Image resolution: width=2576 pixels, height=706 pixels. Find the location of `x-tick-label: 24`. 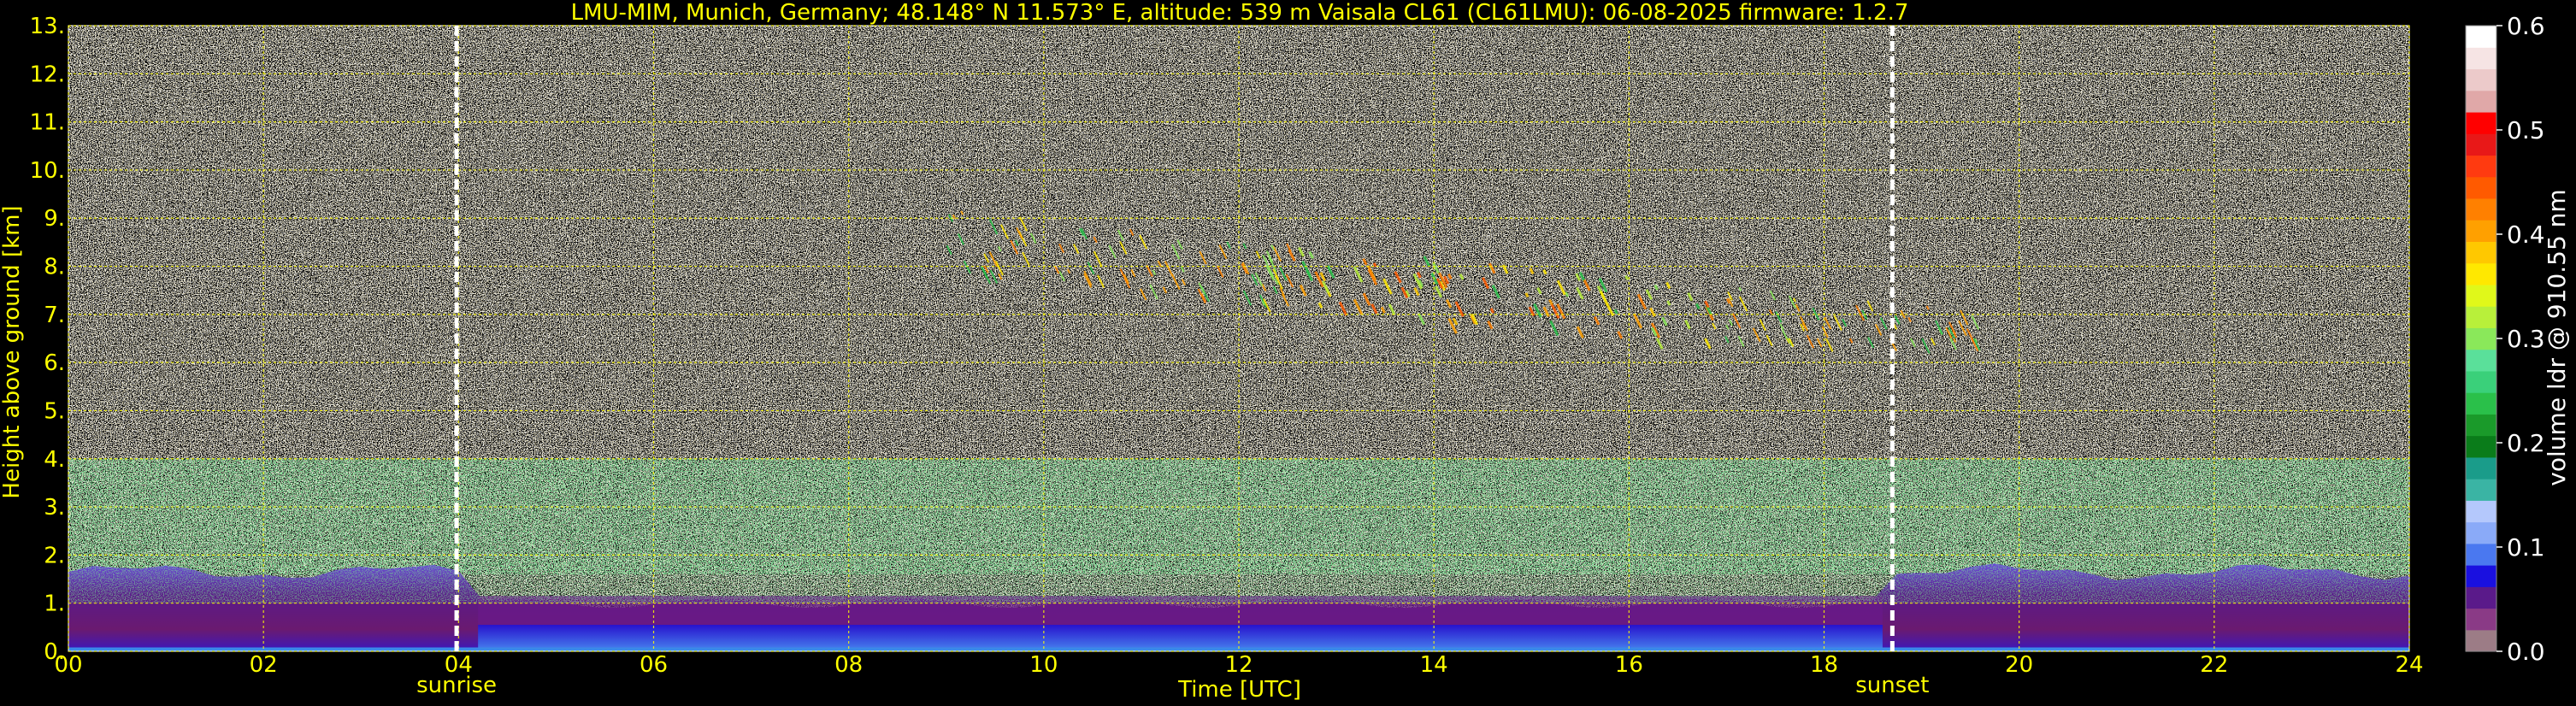

x-tick-label: 24 is located at coordinates (2409, 665).